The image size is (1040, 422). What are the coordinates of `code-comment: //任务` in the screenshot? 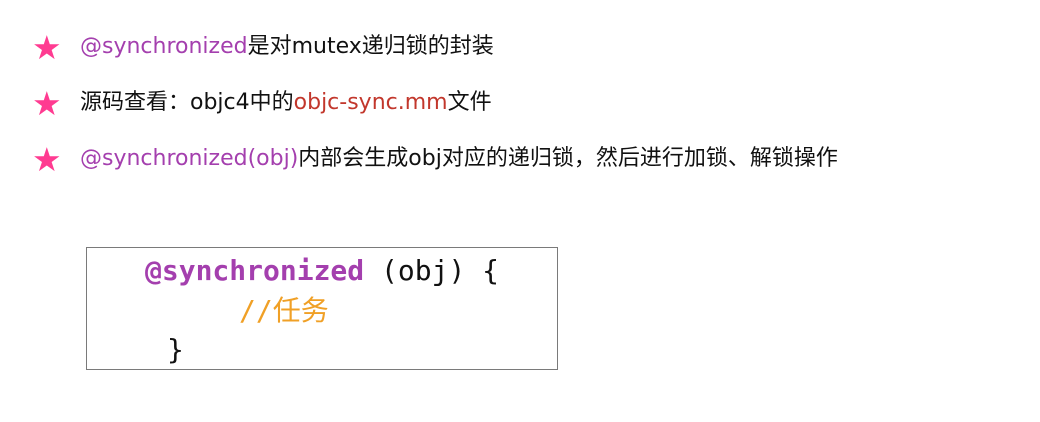 It's located at (284, 311).